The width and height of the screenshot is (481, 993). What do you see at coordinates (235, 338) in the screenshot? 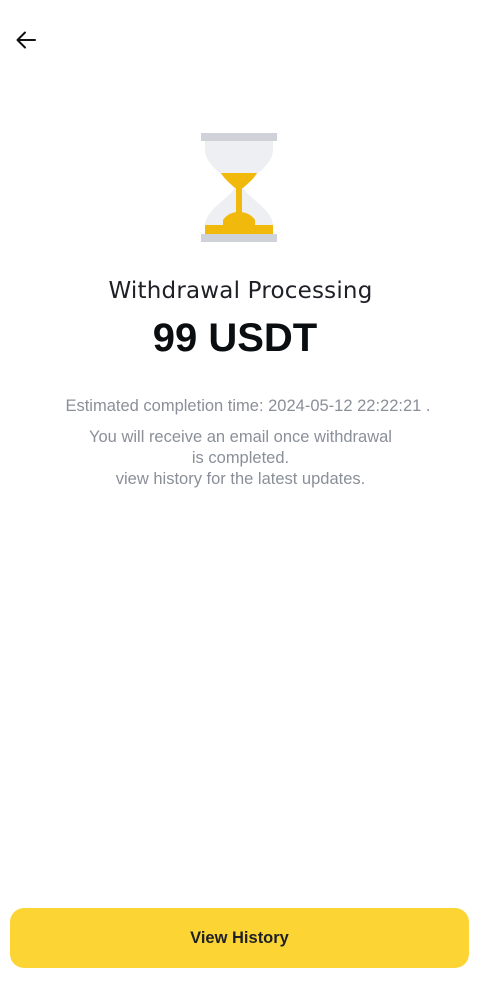
I see `withdrawal-amount: 99 USDT` at bounding box center [235, 338].